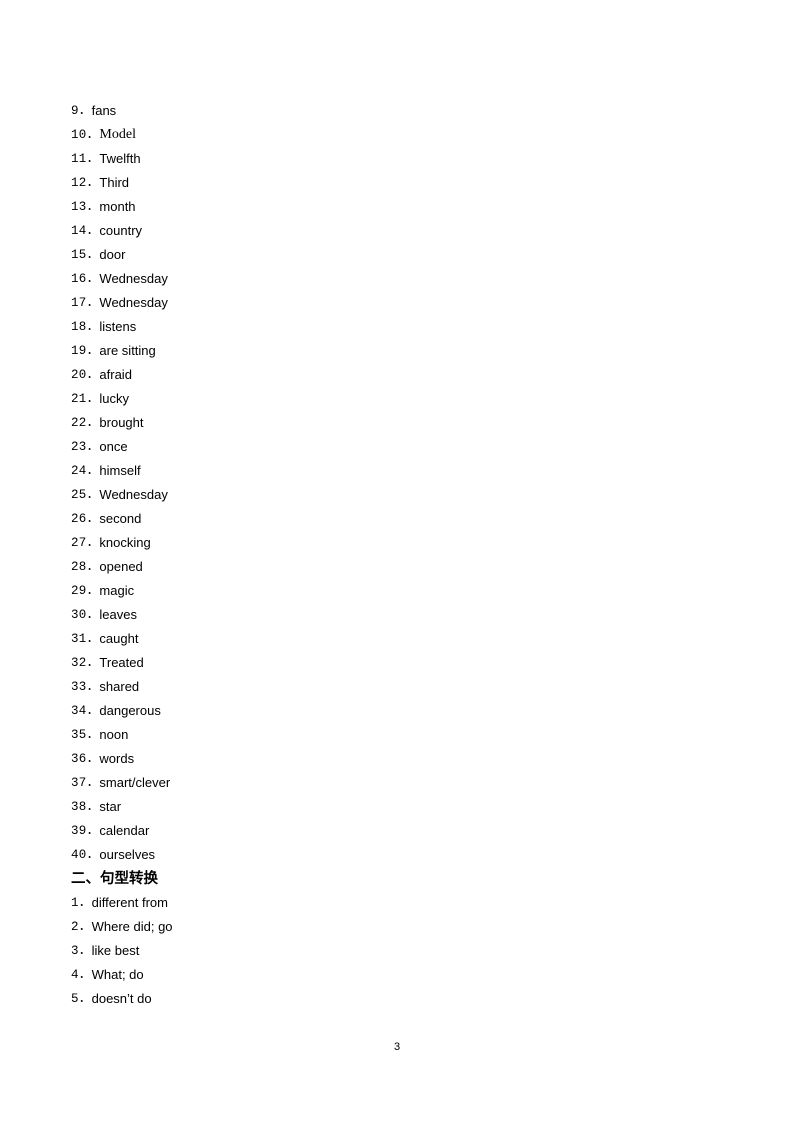 This screenshot has height=1123, width=794. What do you see at coordinates (85, 567) in the screenshot?
I see `answer-number: 28．` at bounding box center [85, 567].